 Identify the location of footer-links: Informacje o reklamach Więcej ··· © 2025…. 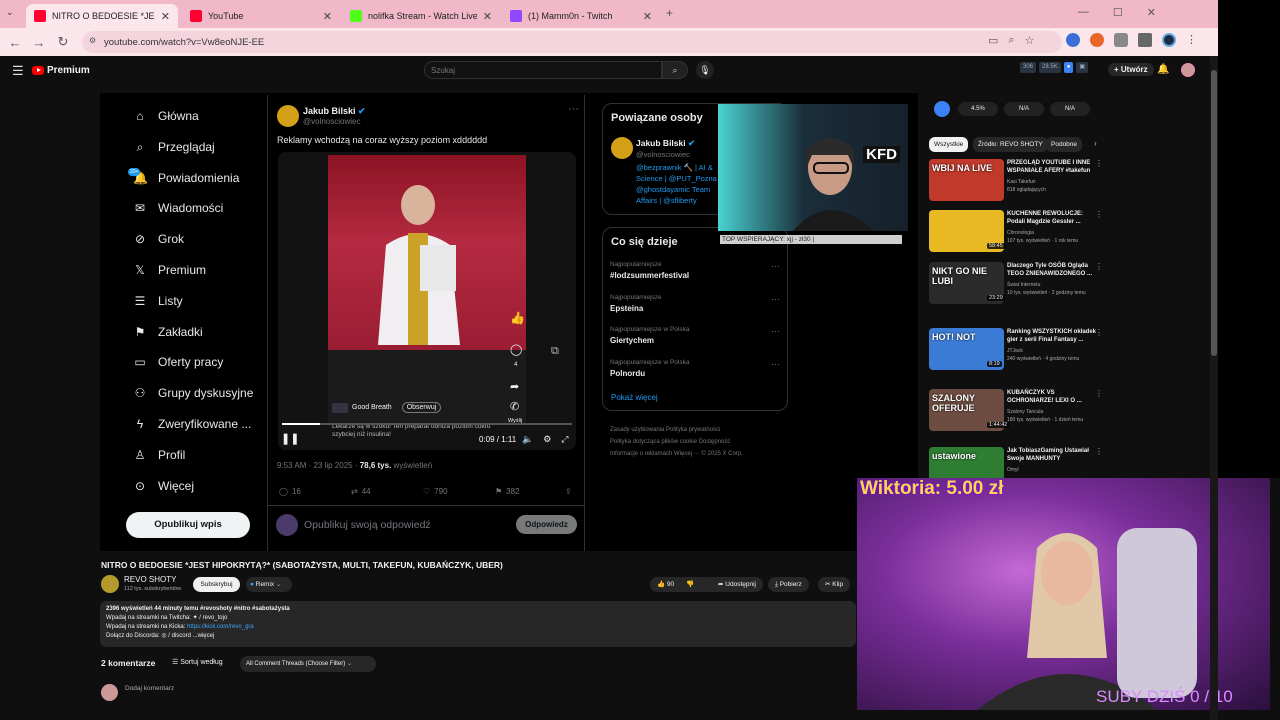
(698, 454).